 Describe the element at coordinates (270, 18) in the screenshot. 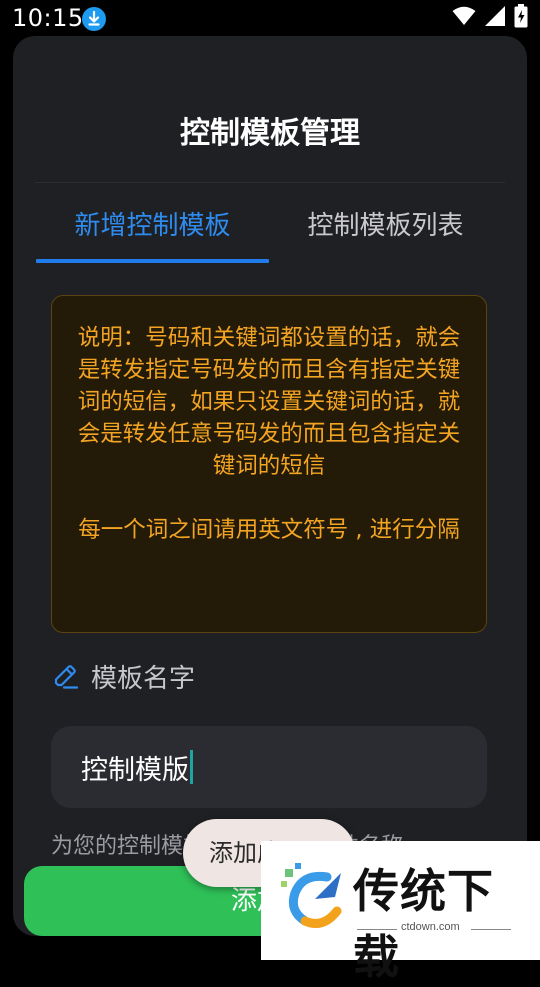

I see `status-bar: 10:15` at that location.